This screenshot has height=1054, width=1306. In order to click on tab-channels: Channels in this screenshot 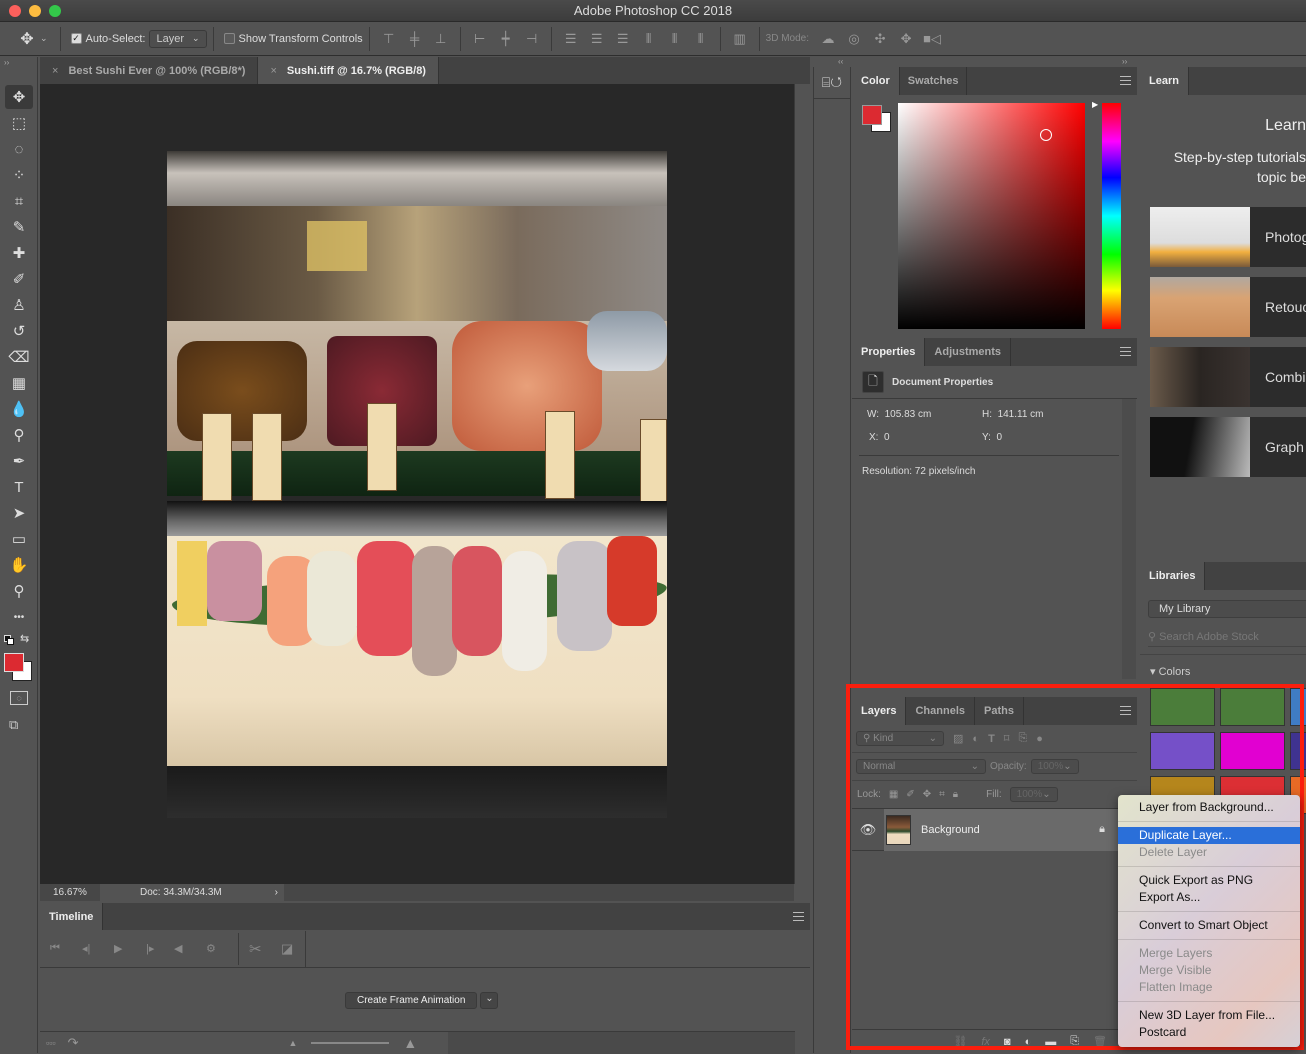, I will do `click(940, 711)`.